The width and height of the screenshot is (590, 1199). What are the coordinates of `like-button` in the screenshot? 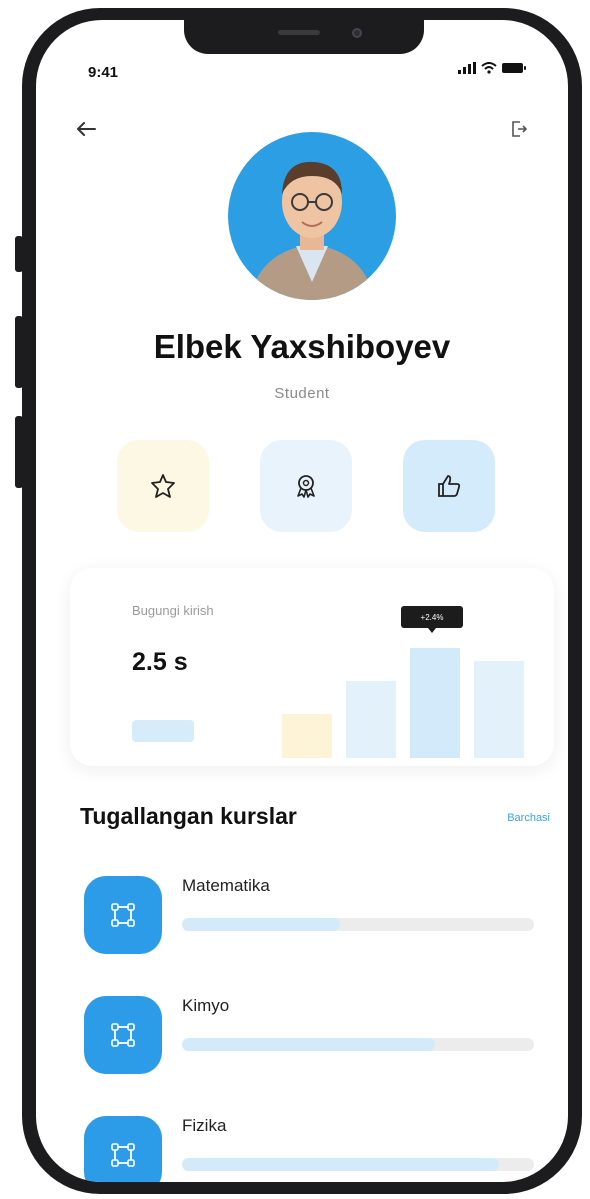 It's located at (449, 486).